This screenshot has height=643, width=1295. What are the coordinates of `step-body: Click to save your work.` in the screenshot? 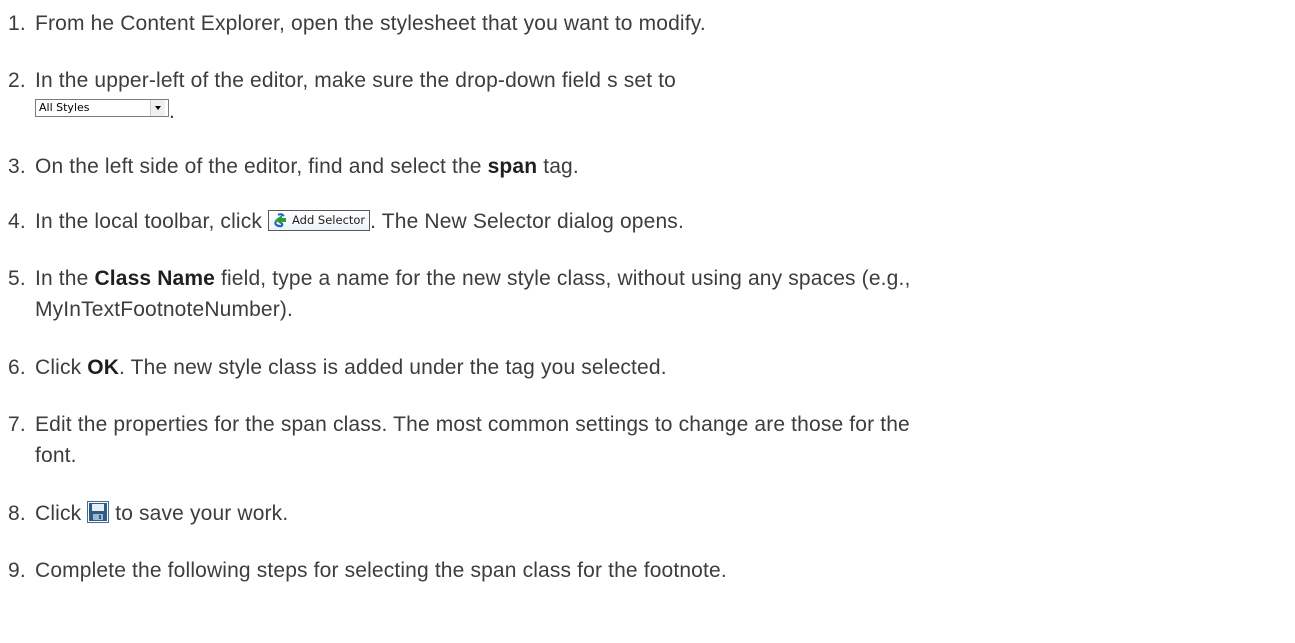 It's located at (657, 513).